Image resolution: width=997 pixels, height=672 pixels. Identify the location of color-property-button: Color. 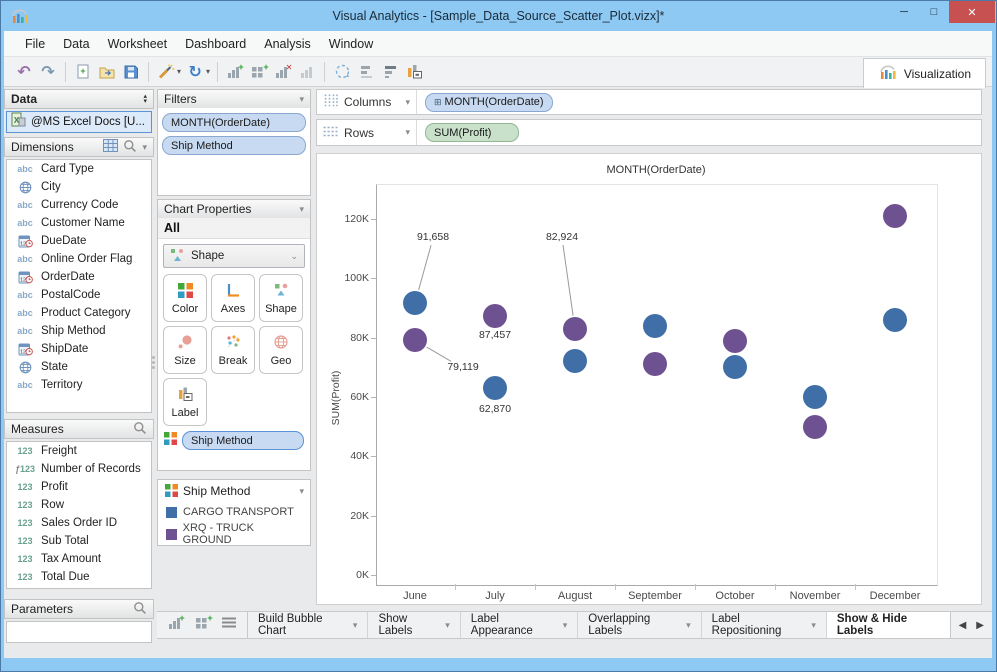
(185, 298).